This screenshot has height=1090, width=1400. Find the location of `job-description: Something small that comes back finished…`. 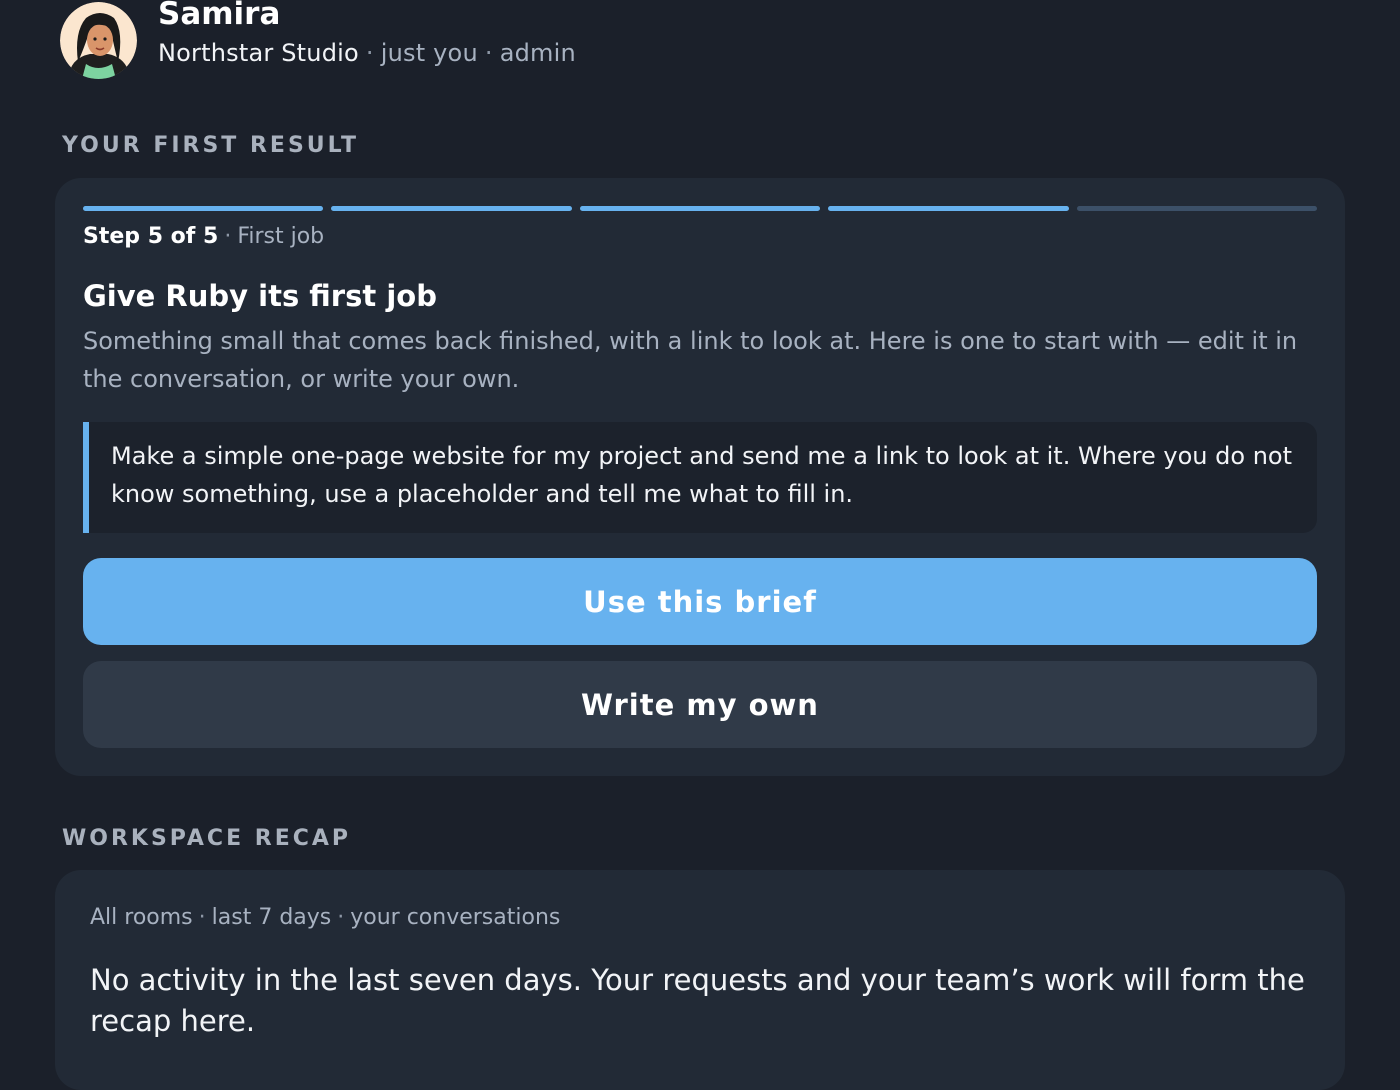

job-description: Something small that comes back finished… is located at coordinates (690, 360).